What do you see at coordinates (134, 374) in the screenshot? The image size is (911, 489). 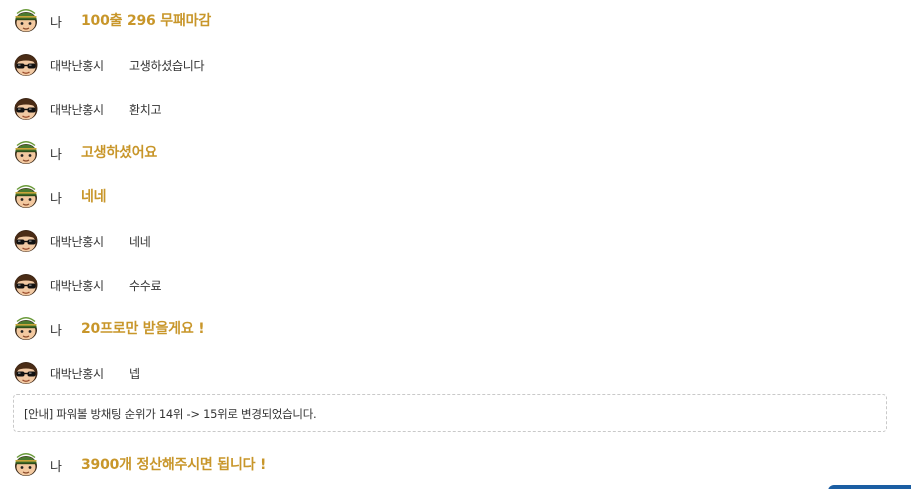 I see `message-text: 넵` at bounding box center [134, 374].